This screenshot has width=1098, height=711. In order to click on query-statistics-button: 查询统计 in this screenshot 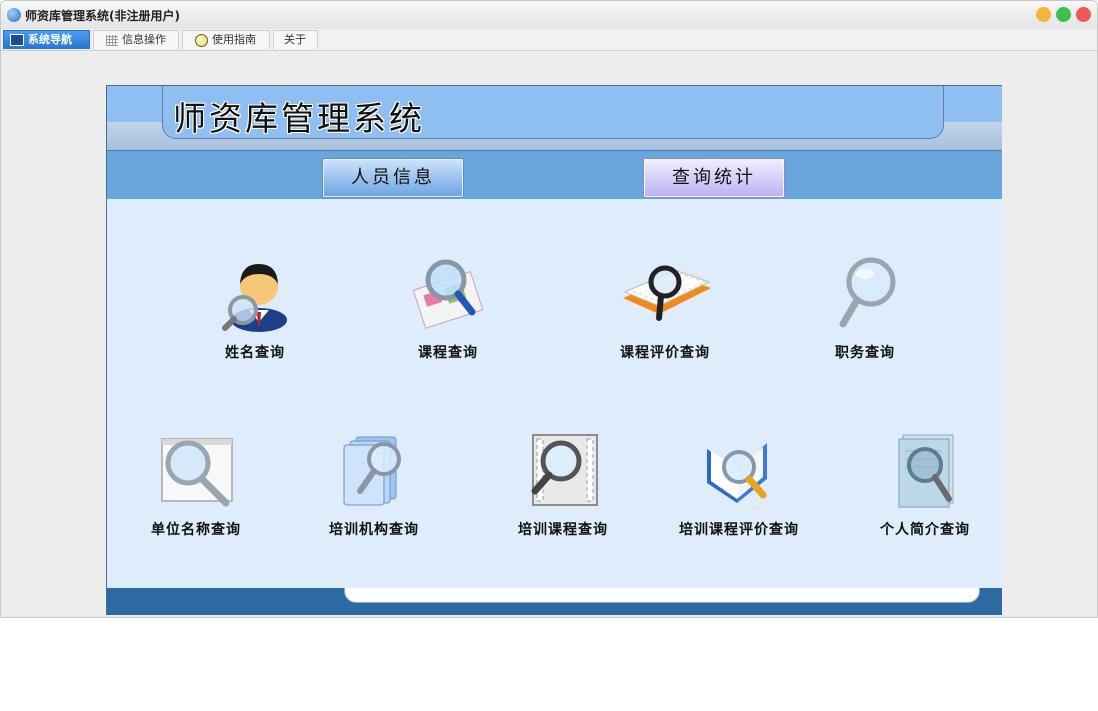, I will do `click(714, 178)`.